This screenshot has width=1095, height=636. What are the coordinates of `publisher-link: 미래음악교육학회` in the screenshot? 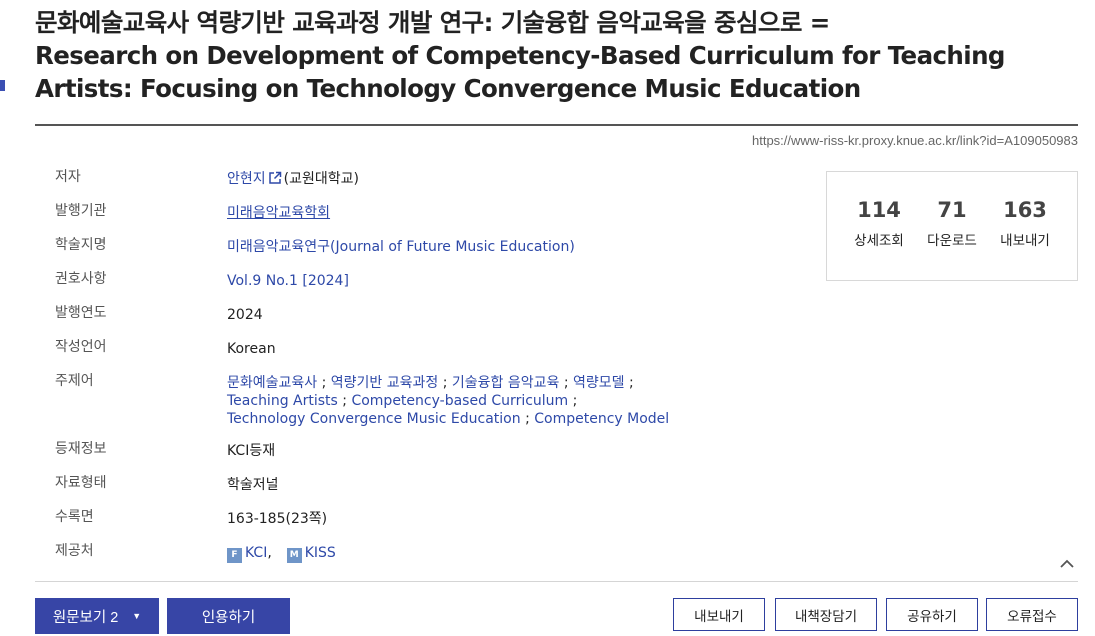 It's located at (278, 213).